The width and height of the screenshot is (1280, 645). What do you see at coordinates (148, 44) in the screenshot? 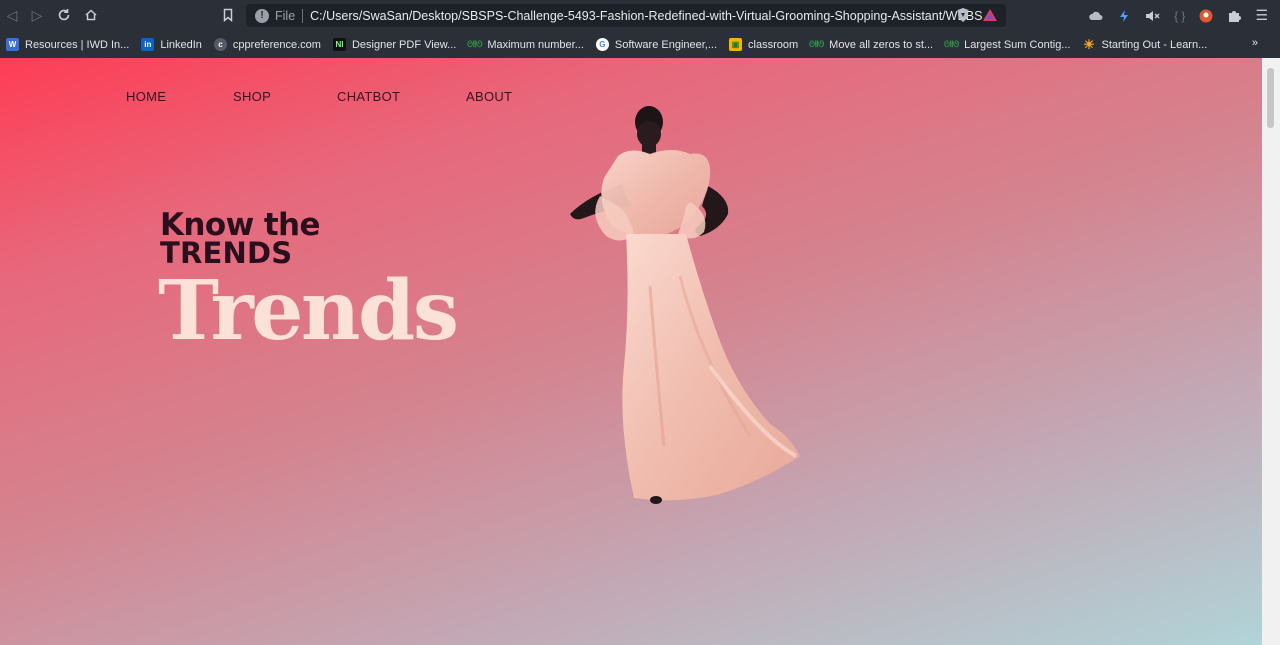
I see `linkedin-icon: in` at bounding box center [148, 44].